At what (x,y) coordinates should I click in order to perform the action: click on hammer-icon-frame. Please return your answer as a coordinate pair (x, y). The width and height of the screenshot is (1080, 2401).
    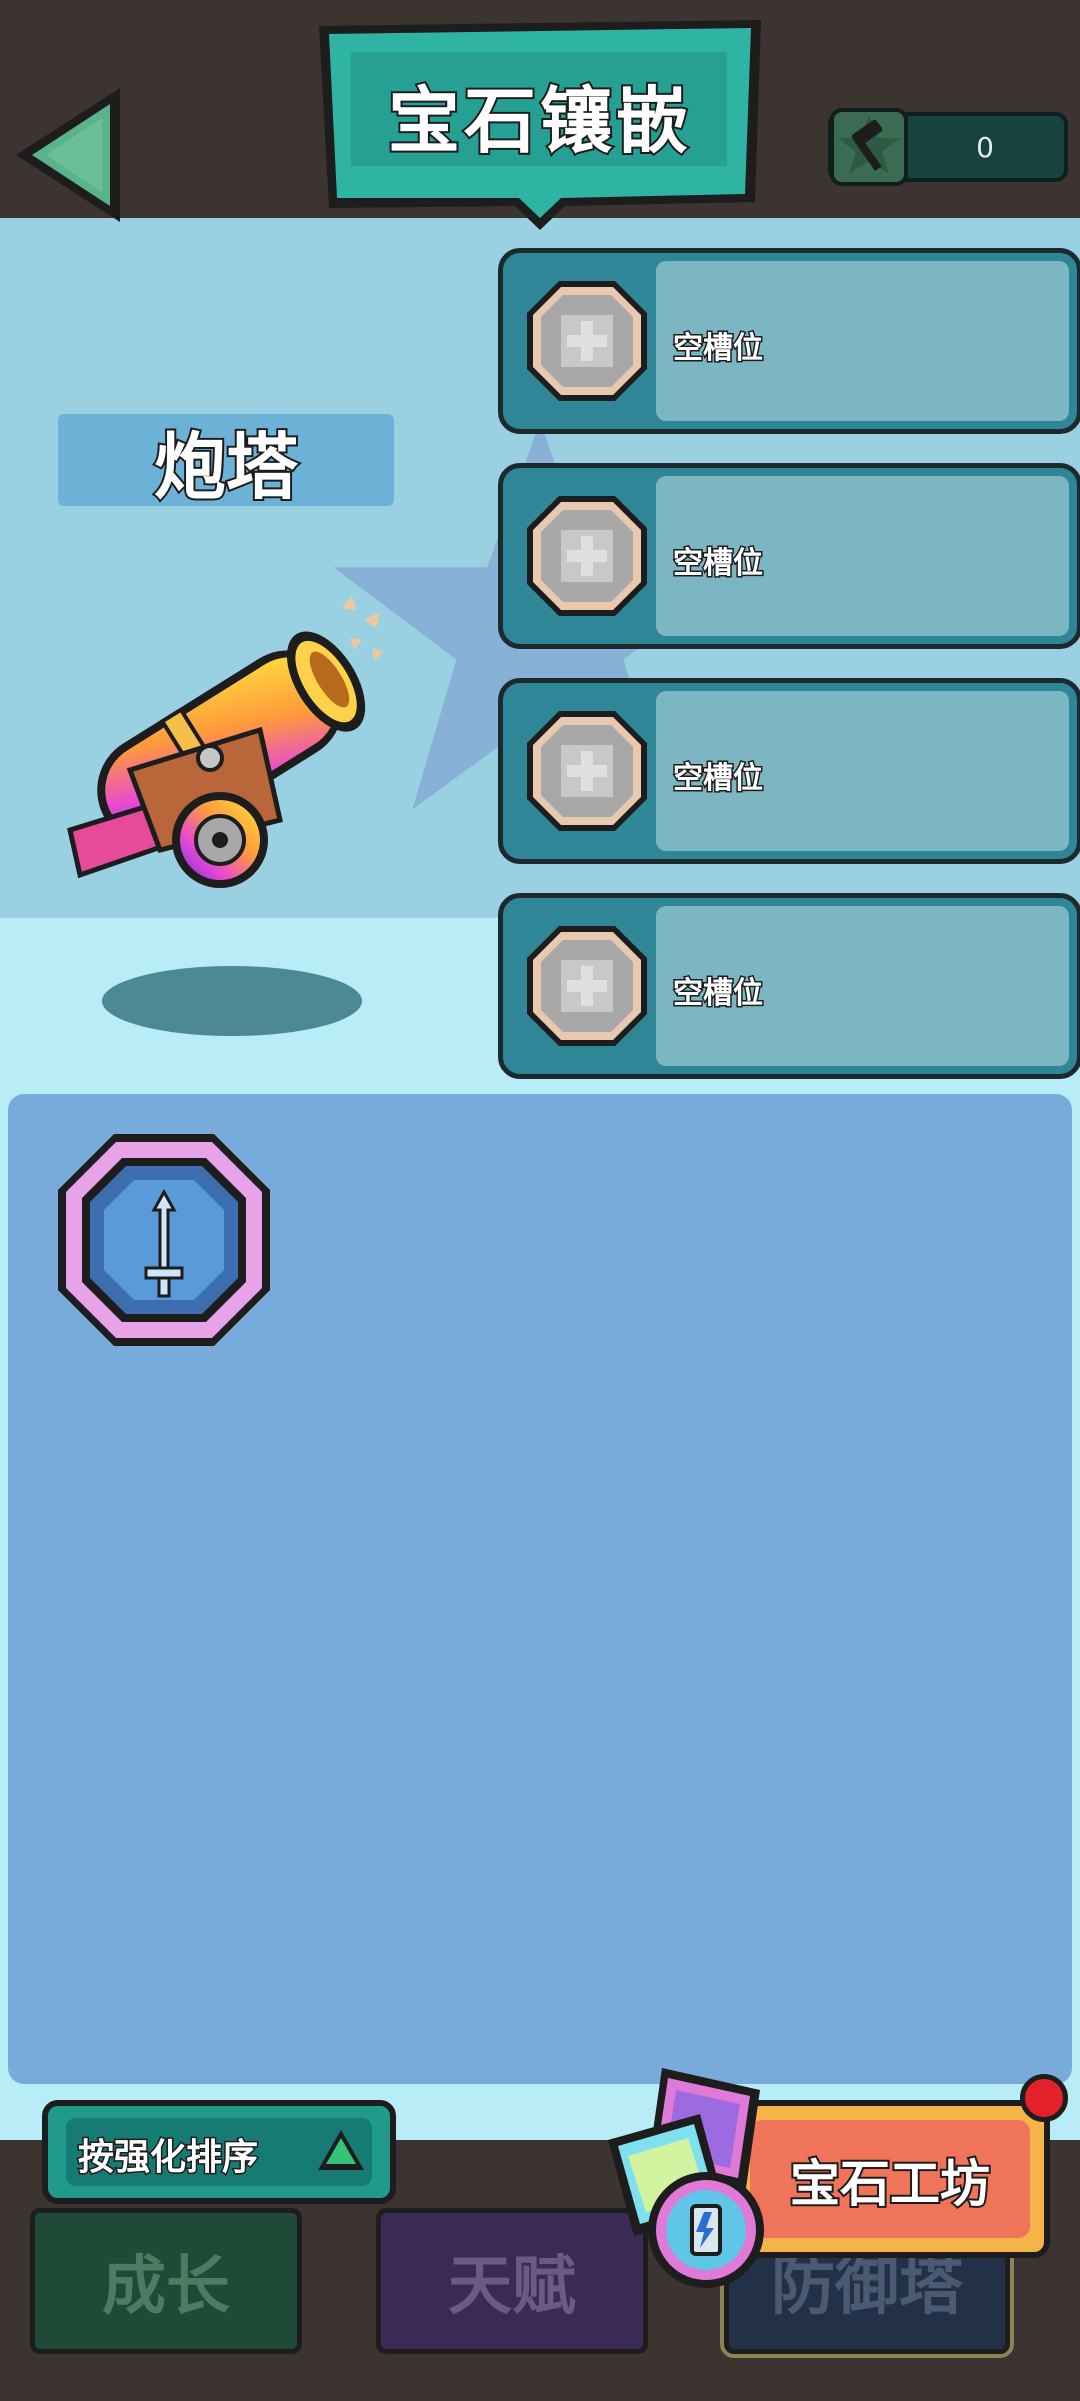
    Looking at the image, I should click on (869, 147).